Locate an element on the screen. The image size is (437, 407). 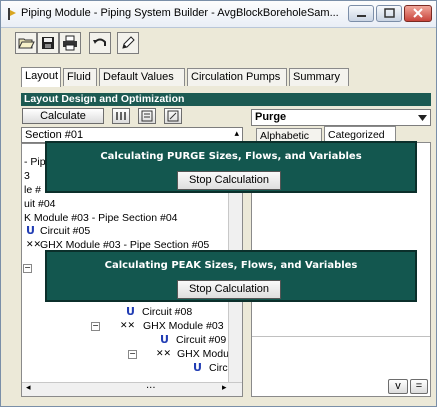
close-icon is located at coordinates (418, 13).